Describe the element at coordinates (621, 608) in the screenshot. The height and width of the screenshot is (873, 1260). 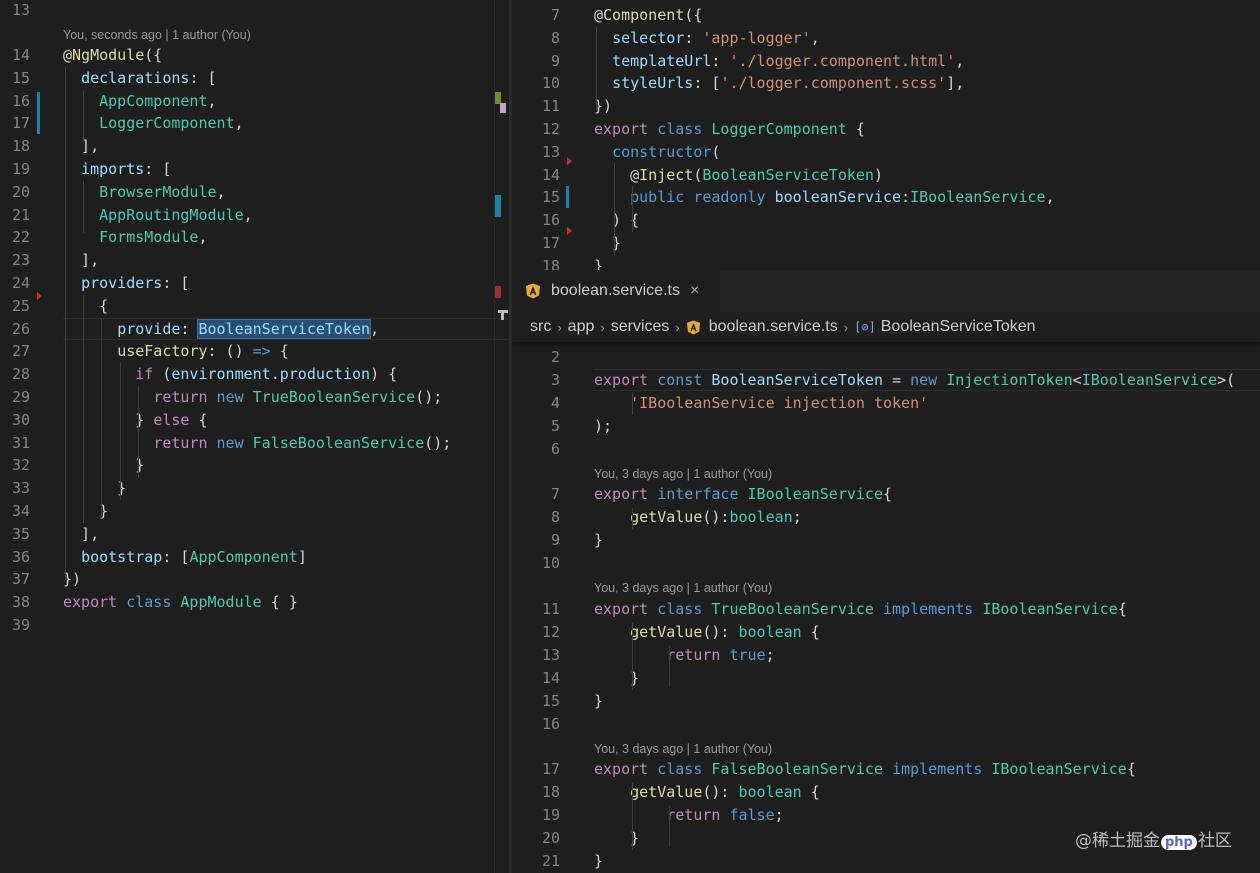
I see `code-token: export` at that location.